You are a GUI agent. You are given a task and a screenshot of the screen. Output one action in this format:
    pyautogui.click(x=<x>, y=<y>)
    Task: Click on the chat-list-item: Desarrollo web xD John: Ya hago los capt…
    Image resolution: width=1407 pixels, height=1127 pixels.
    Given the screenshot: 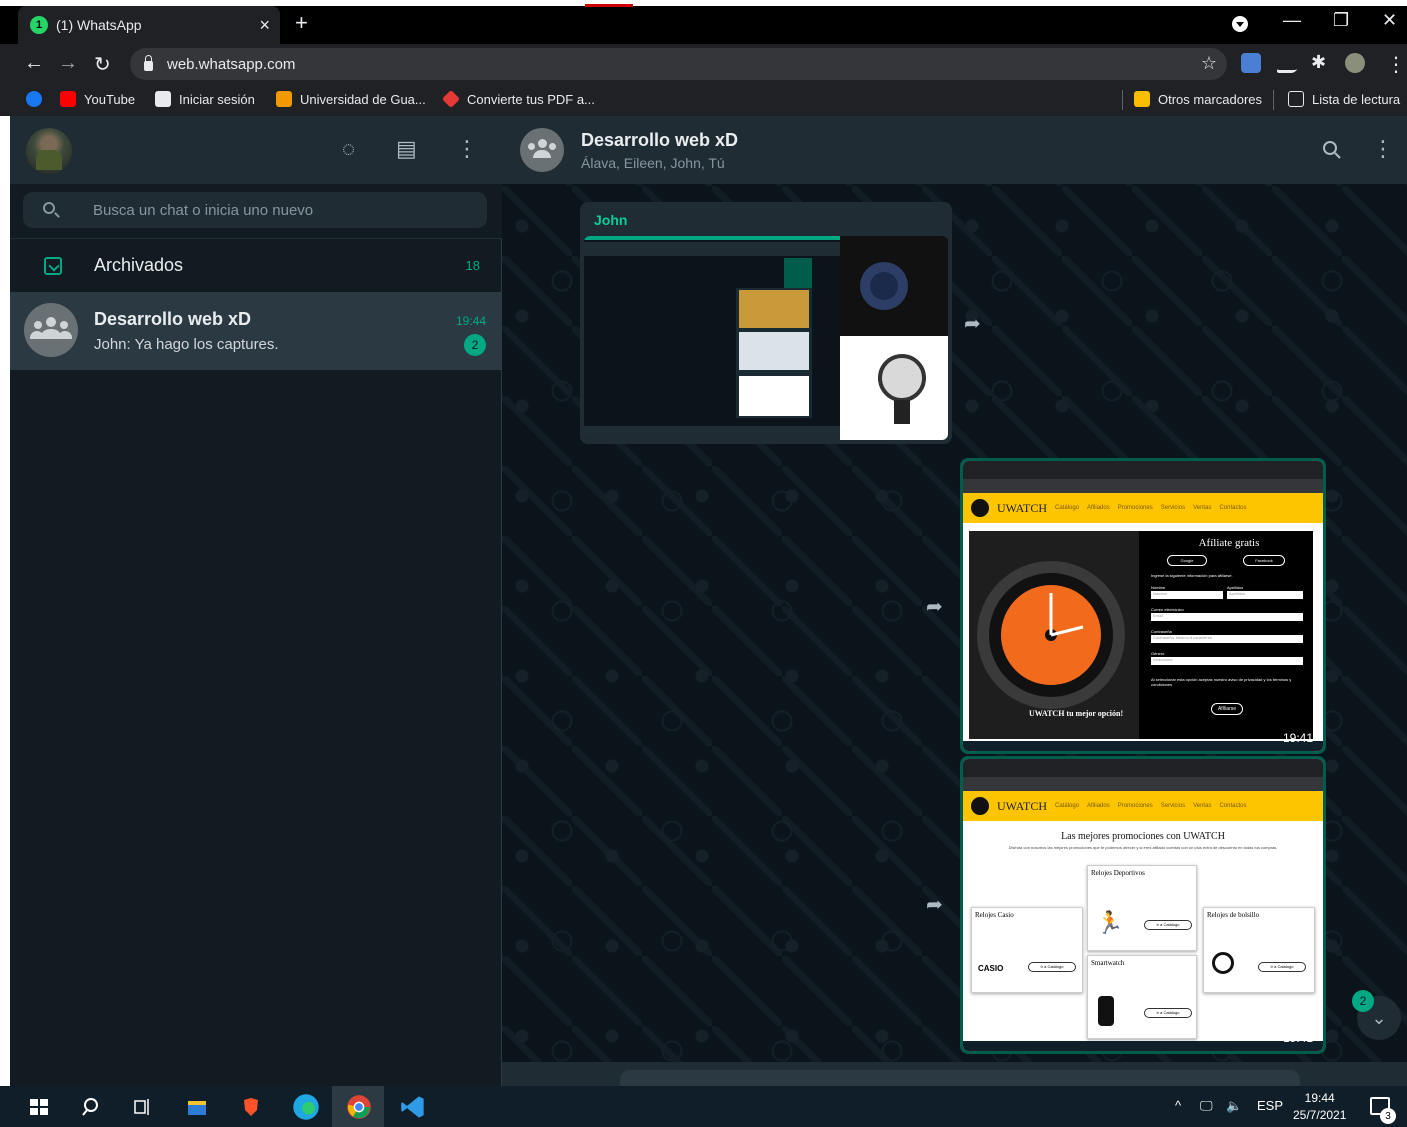 What is the action you would take?
    pyautogui.click(x=256, y=331)
    